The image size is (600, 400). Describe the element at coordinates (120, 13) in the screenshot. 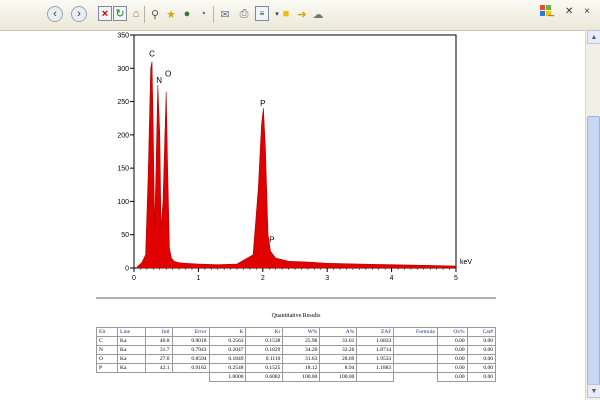

I see `refresh-icon: ↻` at that location.